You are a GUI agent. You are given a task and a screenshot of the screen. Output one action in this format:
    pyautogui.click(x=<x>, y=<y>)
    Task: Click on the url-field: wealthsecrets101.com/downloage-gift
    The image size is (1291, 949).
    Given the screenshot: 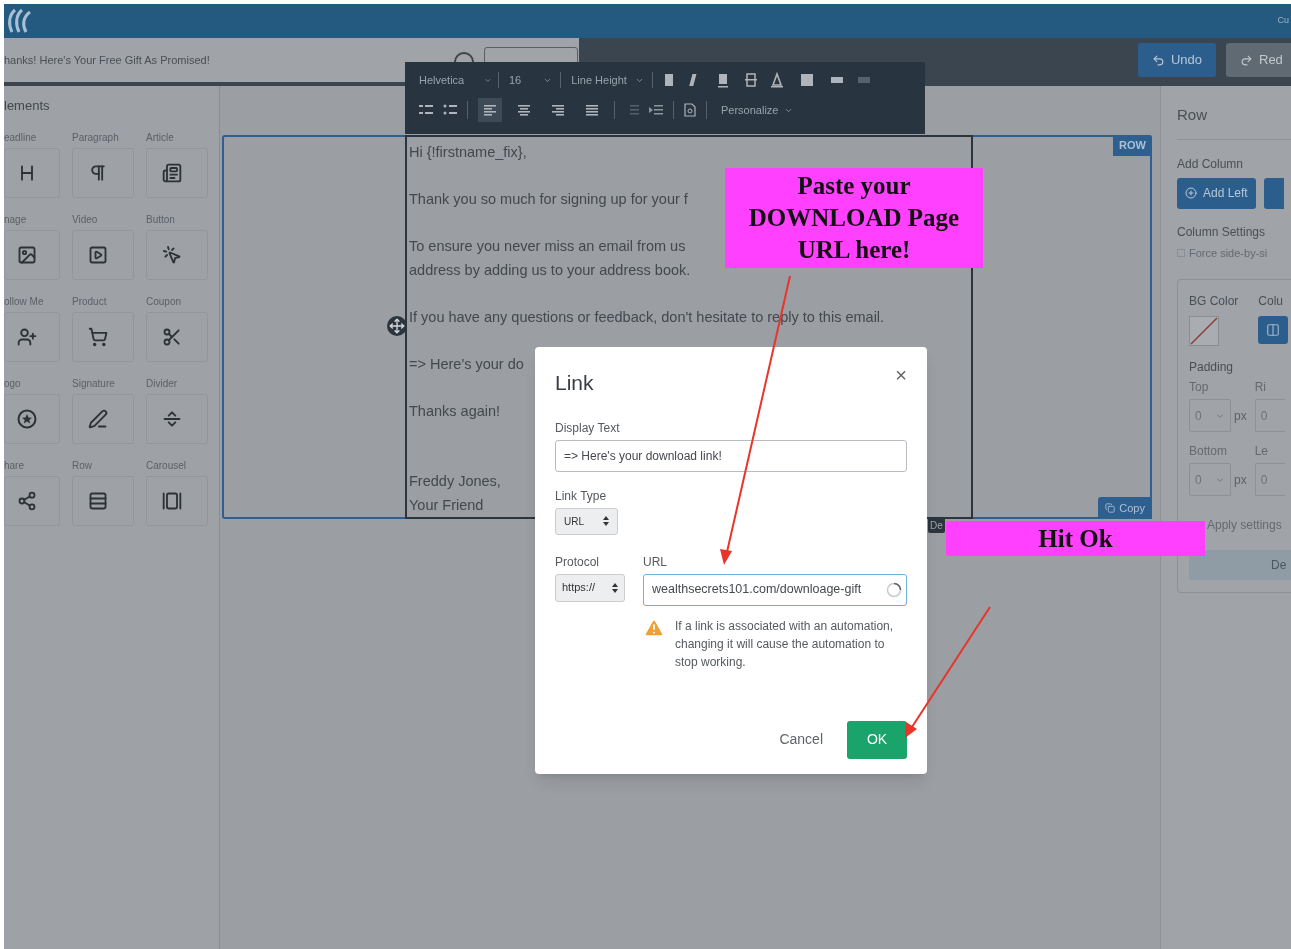 What is the action you would take?
    pyautogui.click(x=775, y=589)
    